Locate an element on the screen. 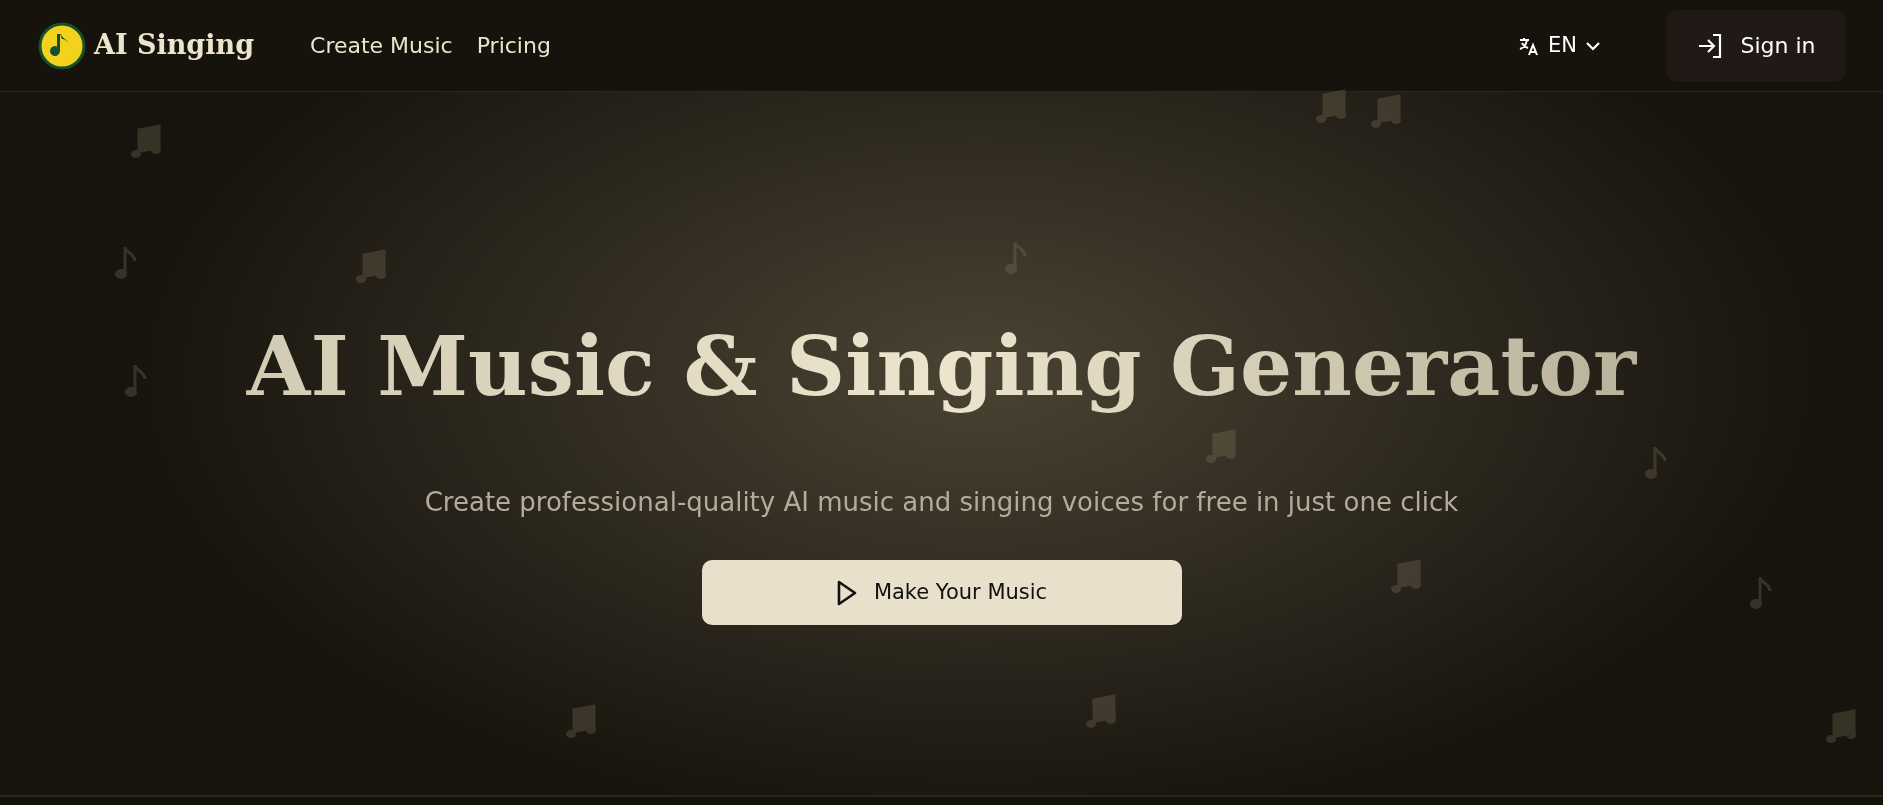 The height and width of the screenshot is (805, 1883). make-music-button: Make Your Music is located at coordinates (941, 593).